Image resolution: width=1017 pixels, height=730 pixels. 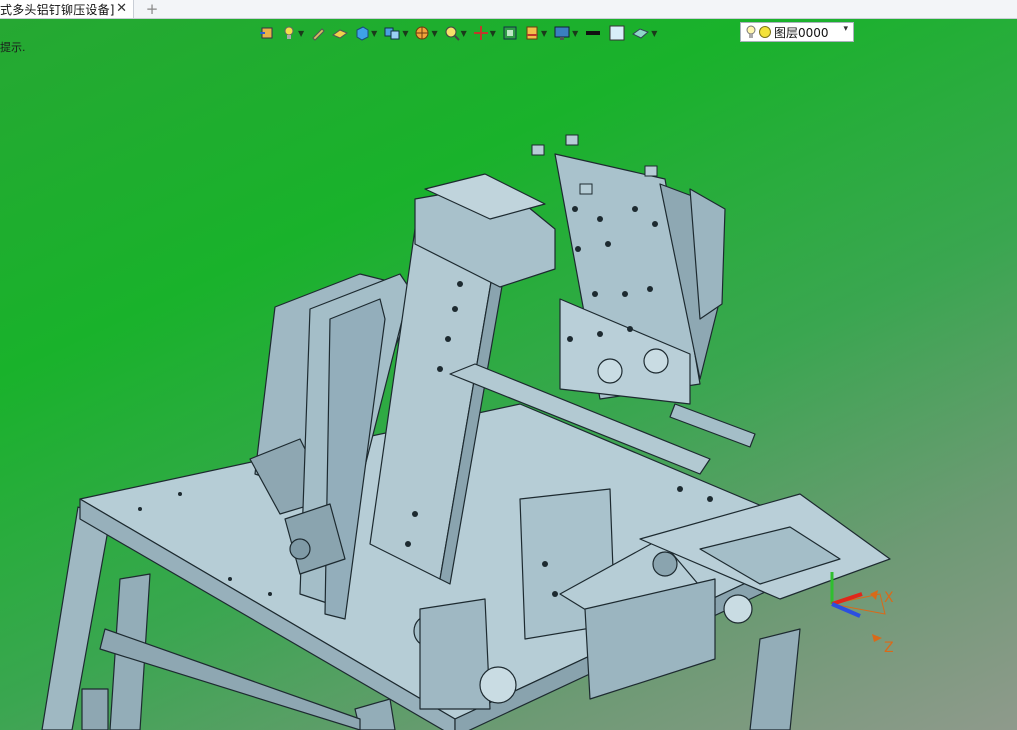 I want to click on shading-button: ▼, so click(x=365, y=33).